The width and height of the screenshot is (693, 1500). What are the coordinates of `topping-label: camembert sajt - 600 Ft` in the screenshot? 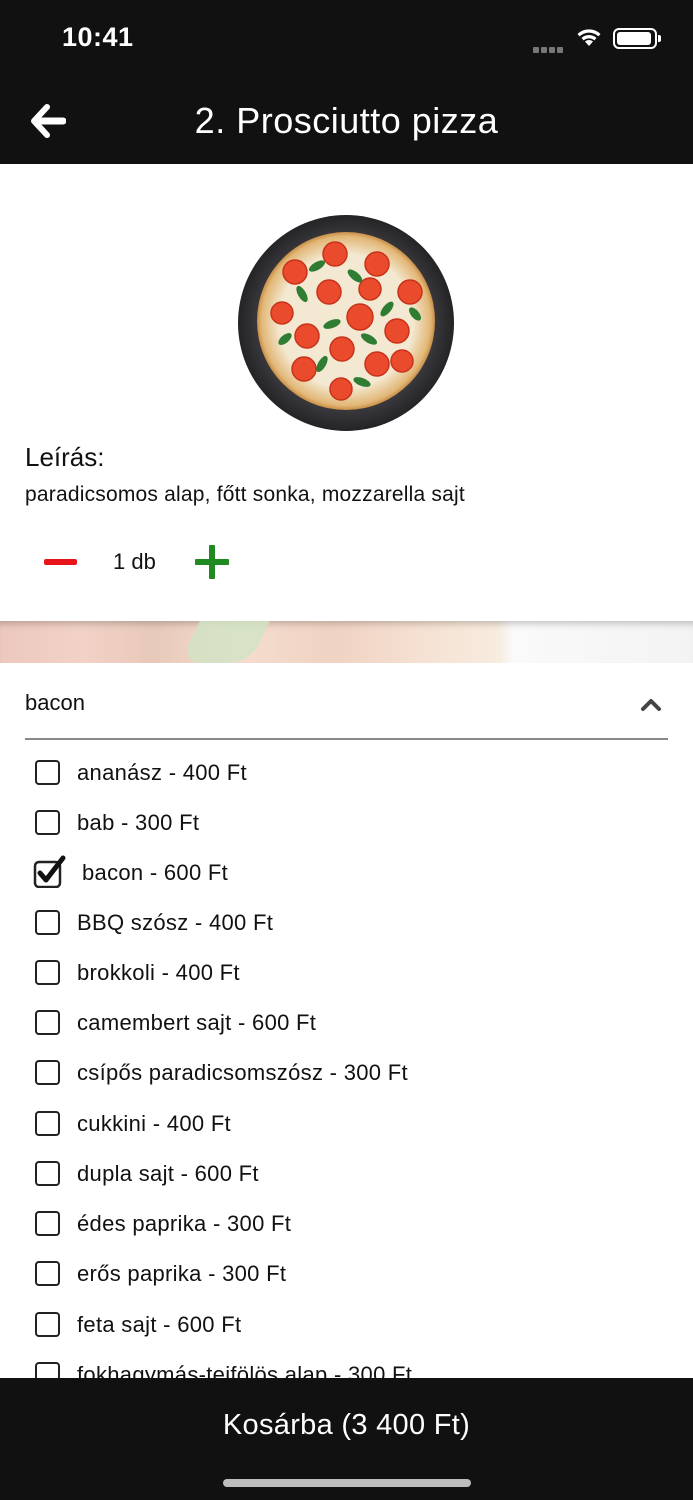 It's located at (197, 1022).